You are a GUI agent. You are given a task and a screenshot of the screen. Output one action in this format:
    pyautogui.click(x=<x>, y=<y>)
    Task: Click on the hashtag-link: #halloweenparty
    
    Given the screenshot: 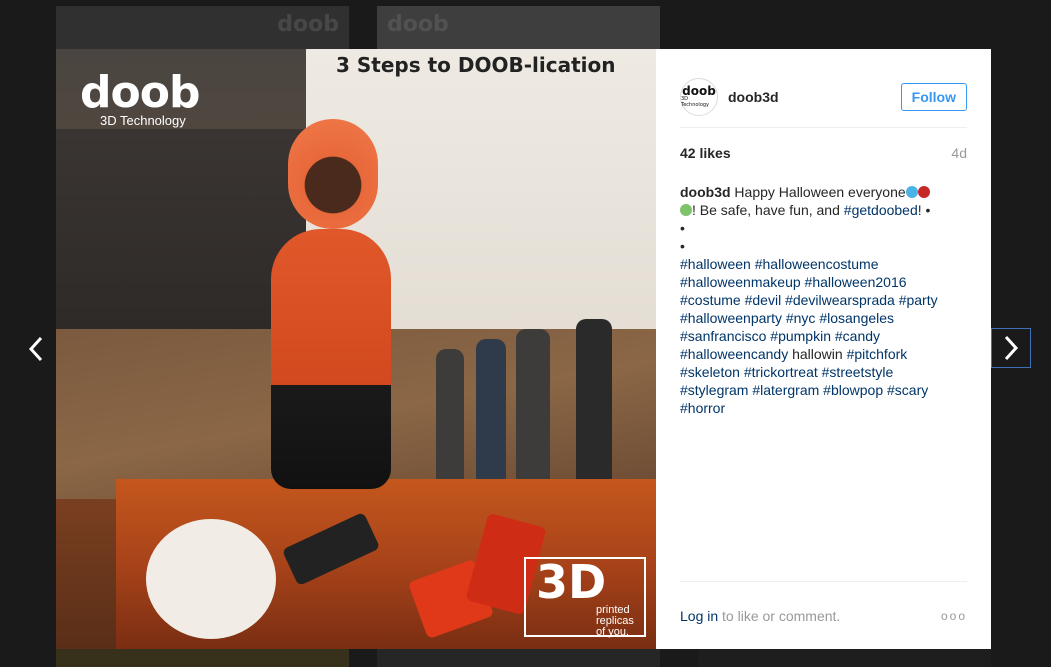 What is the action you would take?
    pyautogui.click(x=731, y=318)
    